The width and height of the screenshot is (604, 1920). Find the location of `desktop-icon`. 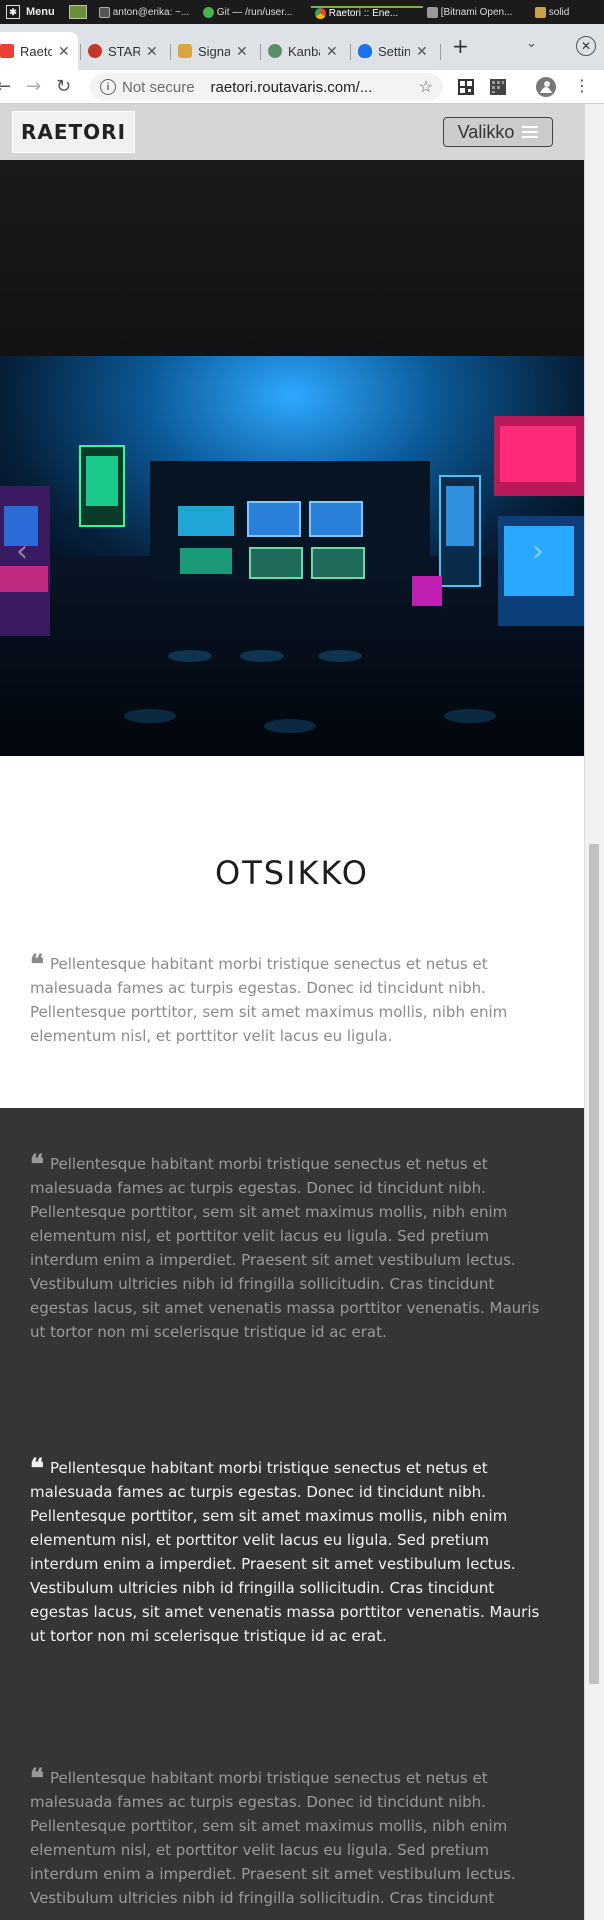

desktop-icon is located at coordinates (77, 12).